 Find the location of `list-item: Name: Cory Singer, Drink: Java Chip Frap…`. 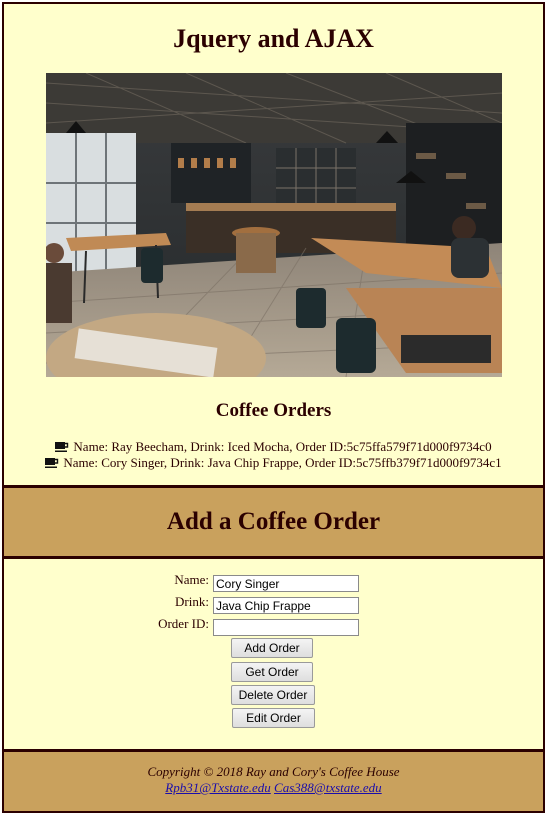

list-item: Name: Cory Singer, Drink: Java Chip Frap… is located at coordinates (273, 463).